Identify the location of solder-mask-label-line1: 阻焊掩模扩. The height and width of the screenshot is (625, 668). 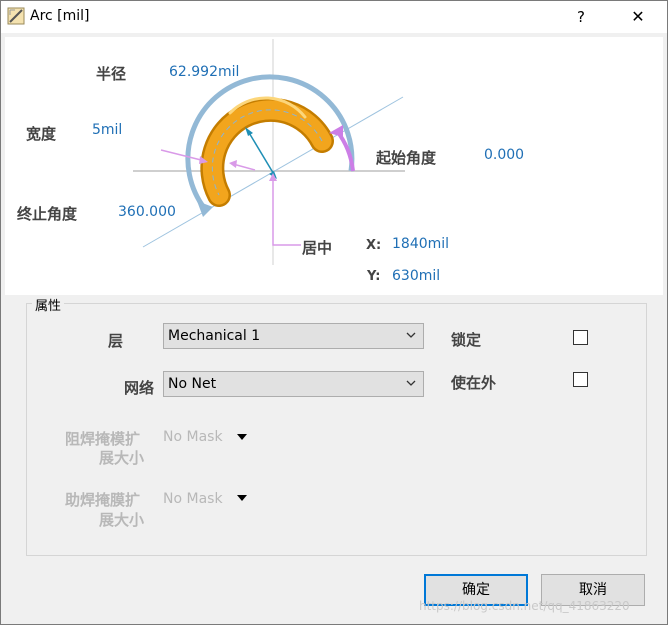
(103, 439).